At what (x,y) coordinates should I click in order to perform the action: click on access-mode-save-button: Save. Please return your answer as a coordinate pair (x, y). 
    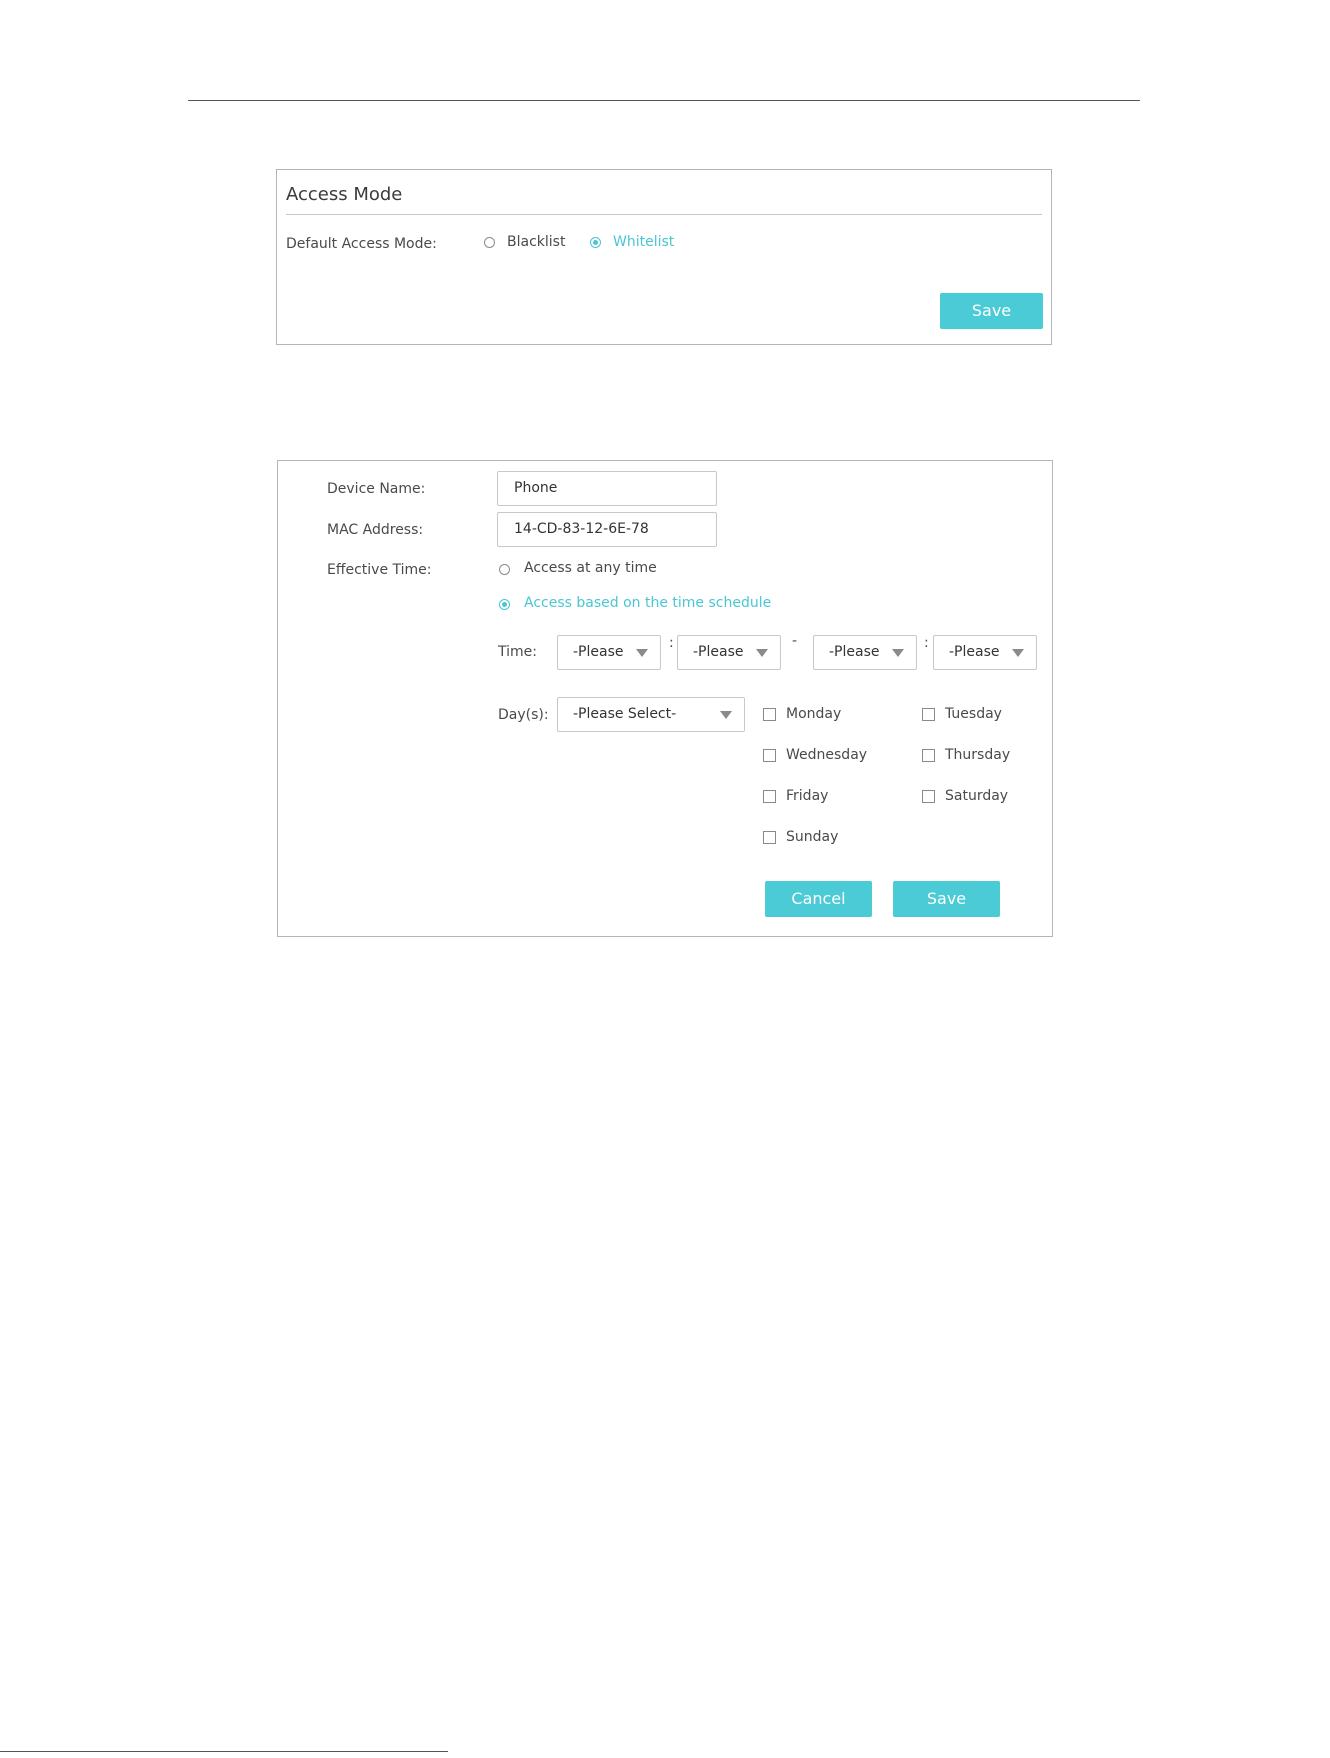
    Looking at the image, I should click on (991, 311).